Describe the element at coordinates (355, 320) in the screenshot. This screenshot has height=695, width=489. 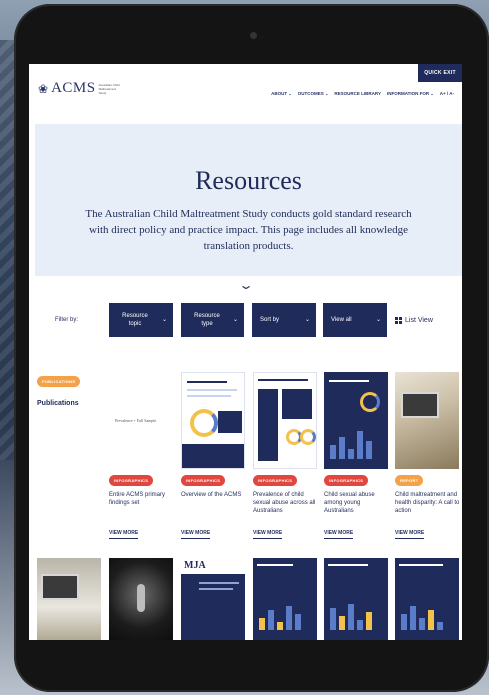
I see `view-all-dropdown: View all ⌄` at that location.